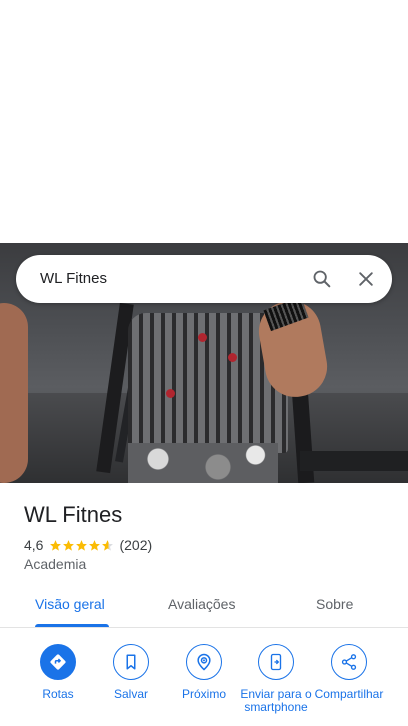 This screenshot has height=726, width=408. I want to click on send-to-phone-icon, so click(276, 662).